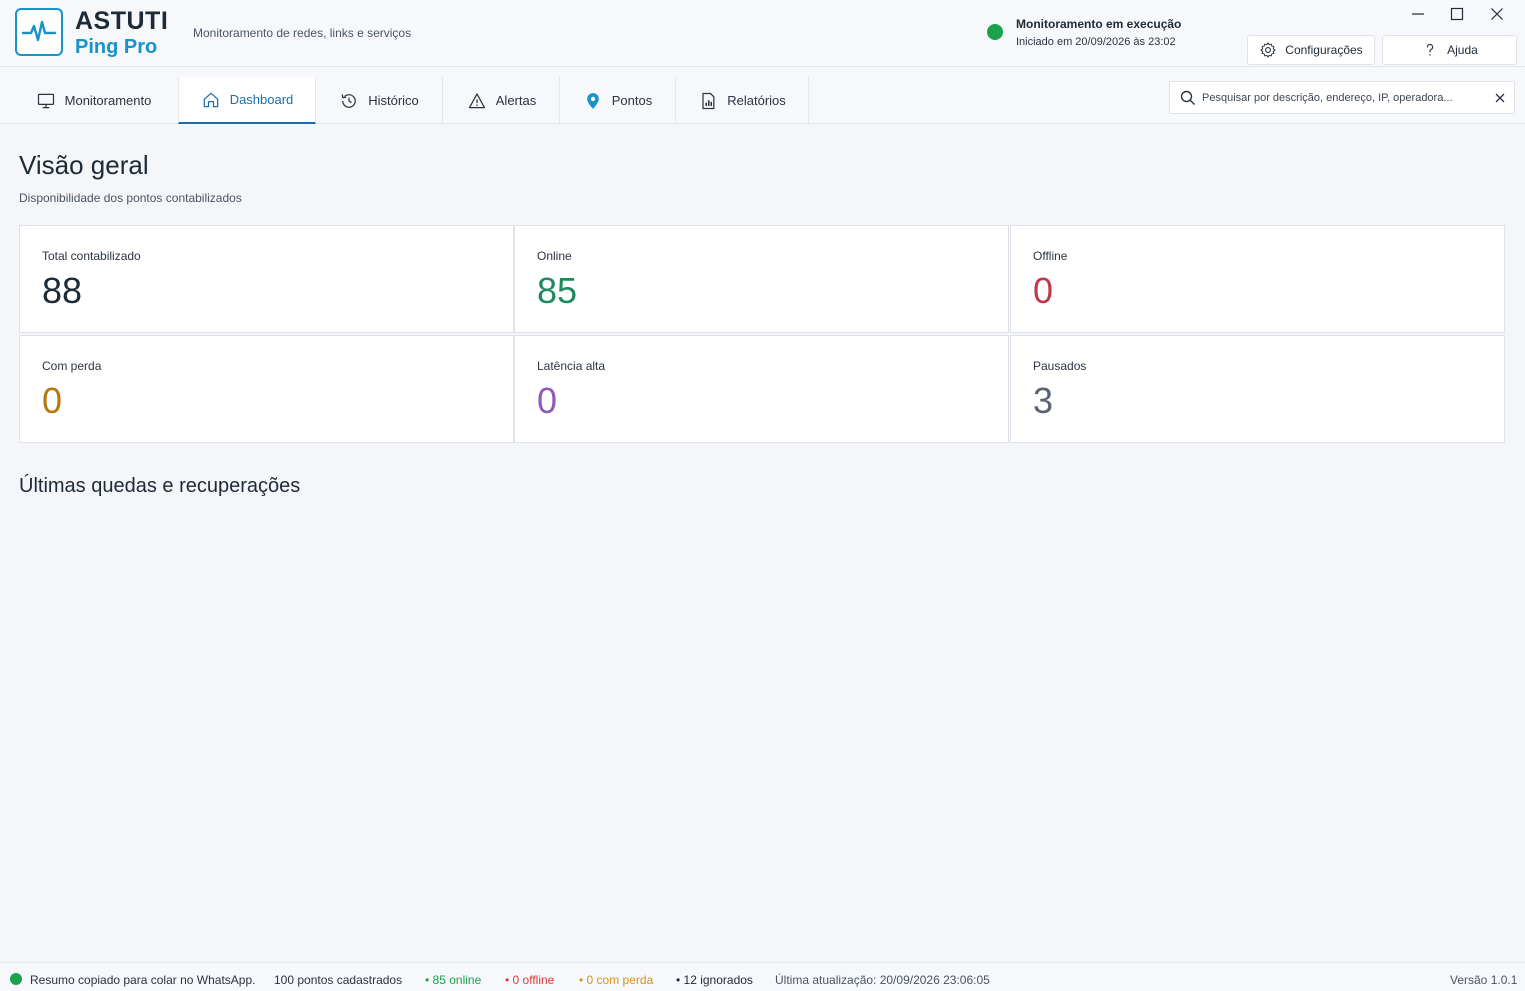  What do you see at coordinates (108, 100) in the screenshot?
I see `tab-label: Monitoramento` at bounding box center [108, 100].